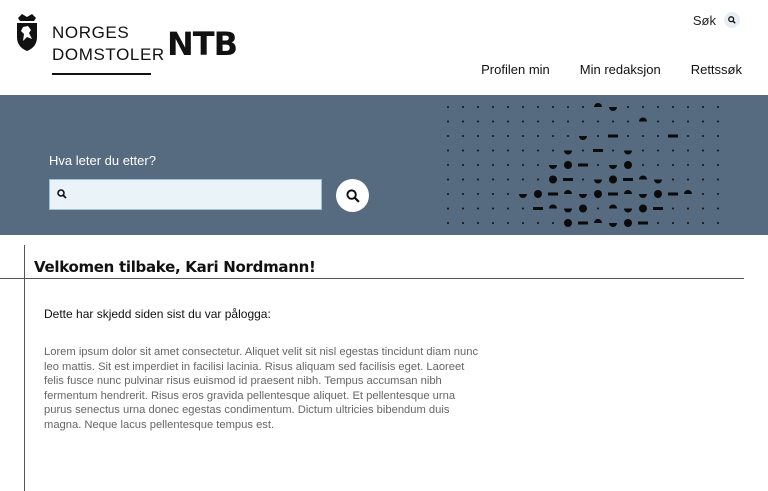  I want to click on nav-item-newsroom: Min redaksjon, so click(620, 69).